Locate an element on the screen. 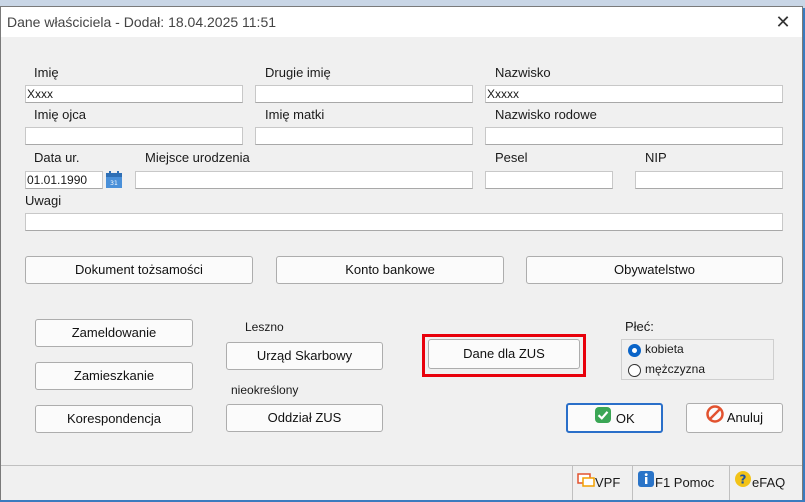 This screenshot has height=502, width=805. dane-dla-zus-button: Dane dla ZUS is located at coordinates (504, 354).